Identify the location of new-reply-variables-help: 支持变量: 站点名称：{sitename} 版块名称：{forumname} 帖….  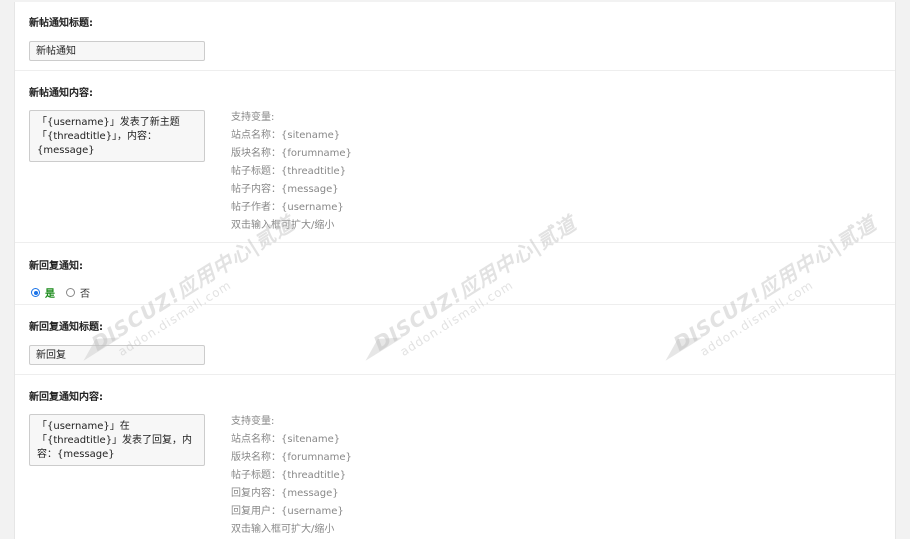
(291, 476).